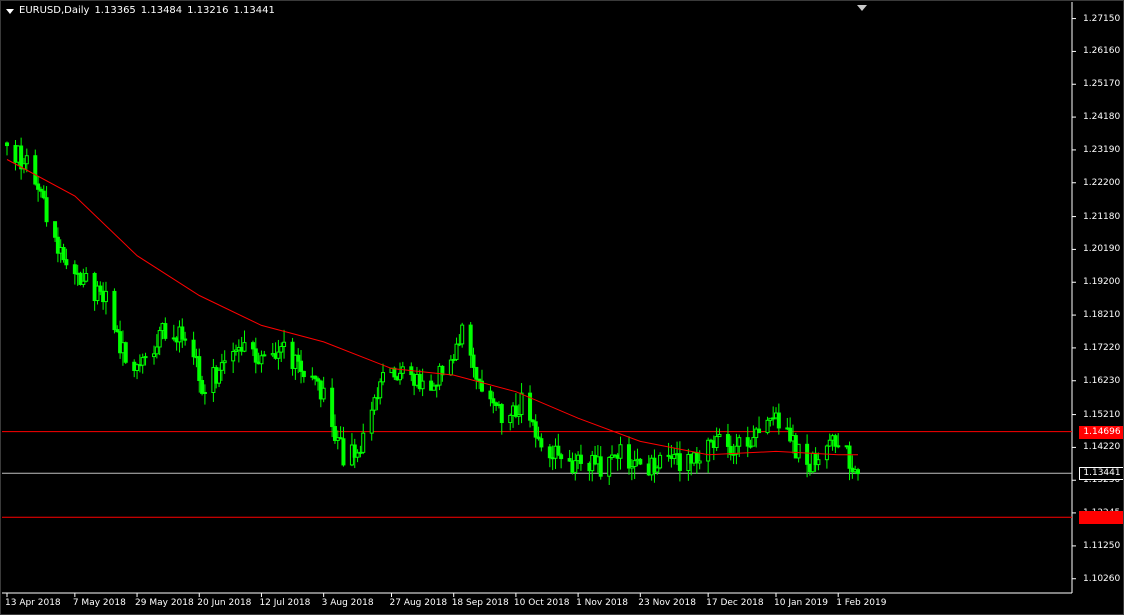 Image resolution: width=1124 pixels, height=615 pixels. Describe the element at coordinates (285, 603) in the screenshot. I see `x-tick-label: 12 Jul 2018` at that location.